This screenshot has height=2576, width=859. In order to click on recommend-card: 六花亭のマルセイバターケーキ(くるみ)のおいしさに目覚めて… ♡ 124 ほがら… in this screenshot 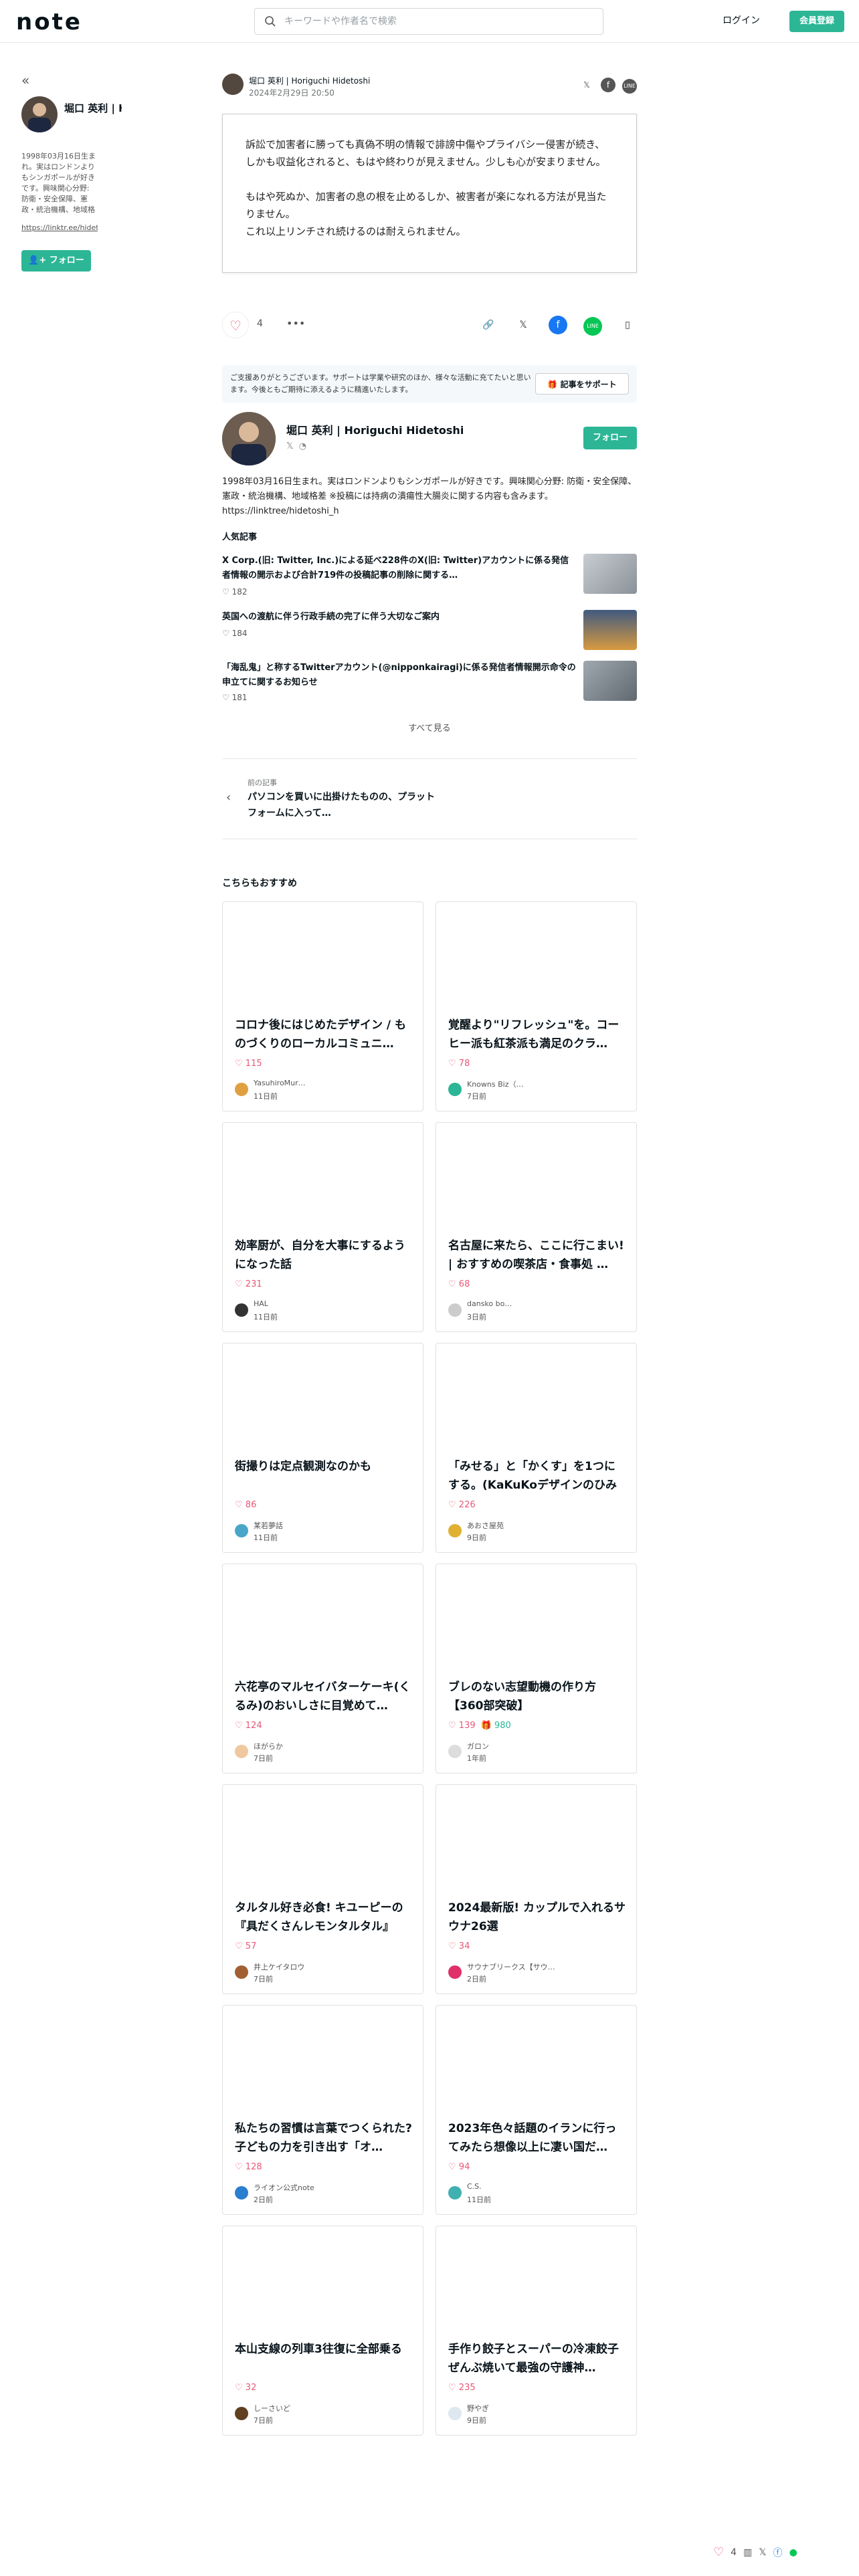, I will do `click(322, 1669)`.